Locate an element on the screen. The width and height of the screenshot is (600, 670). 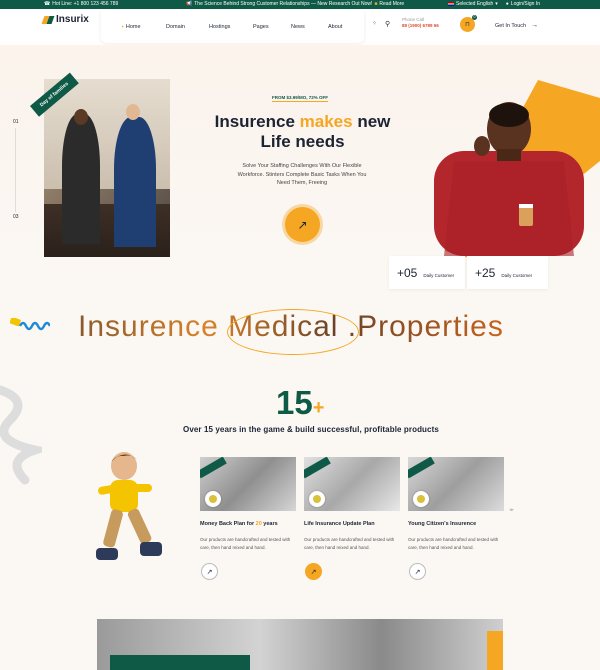
hero-handshake-photo is located at coordinates (107, 168).